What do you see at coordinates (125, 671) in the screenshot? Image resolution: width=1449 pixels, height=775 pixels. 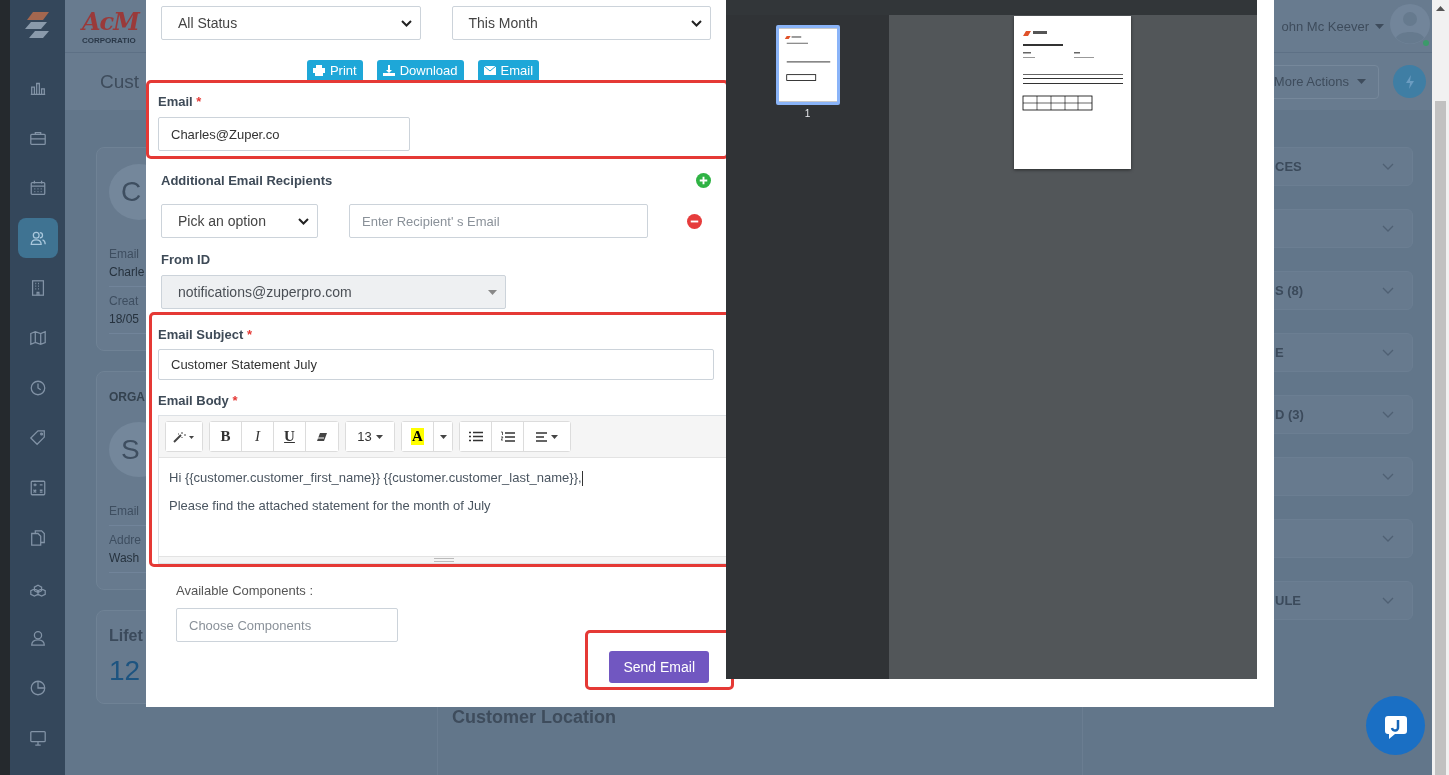 I see `lifetime-value: 12` at bounding box center [125, 671].